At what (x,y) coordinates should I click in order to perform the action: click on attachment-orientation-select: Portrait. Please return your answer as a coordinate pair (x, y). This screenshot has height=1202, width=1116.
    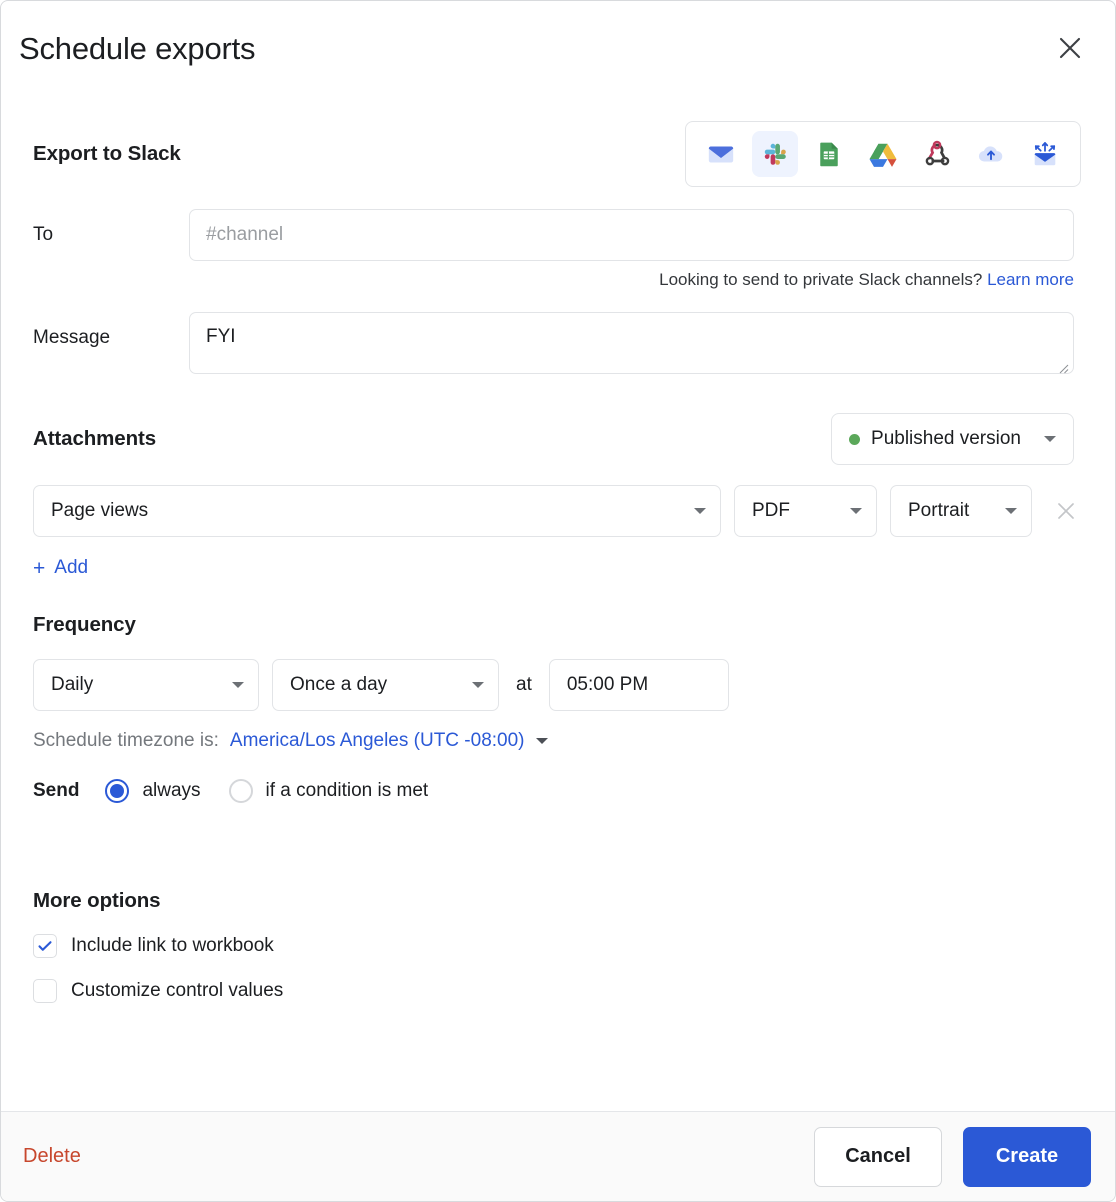
    Looking at the image, I should click on (961, 511).